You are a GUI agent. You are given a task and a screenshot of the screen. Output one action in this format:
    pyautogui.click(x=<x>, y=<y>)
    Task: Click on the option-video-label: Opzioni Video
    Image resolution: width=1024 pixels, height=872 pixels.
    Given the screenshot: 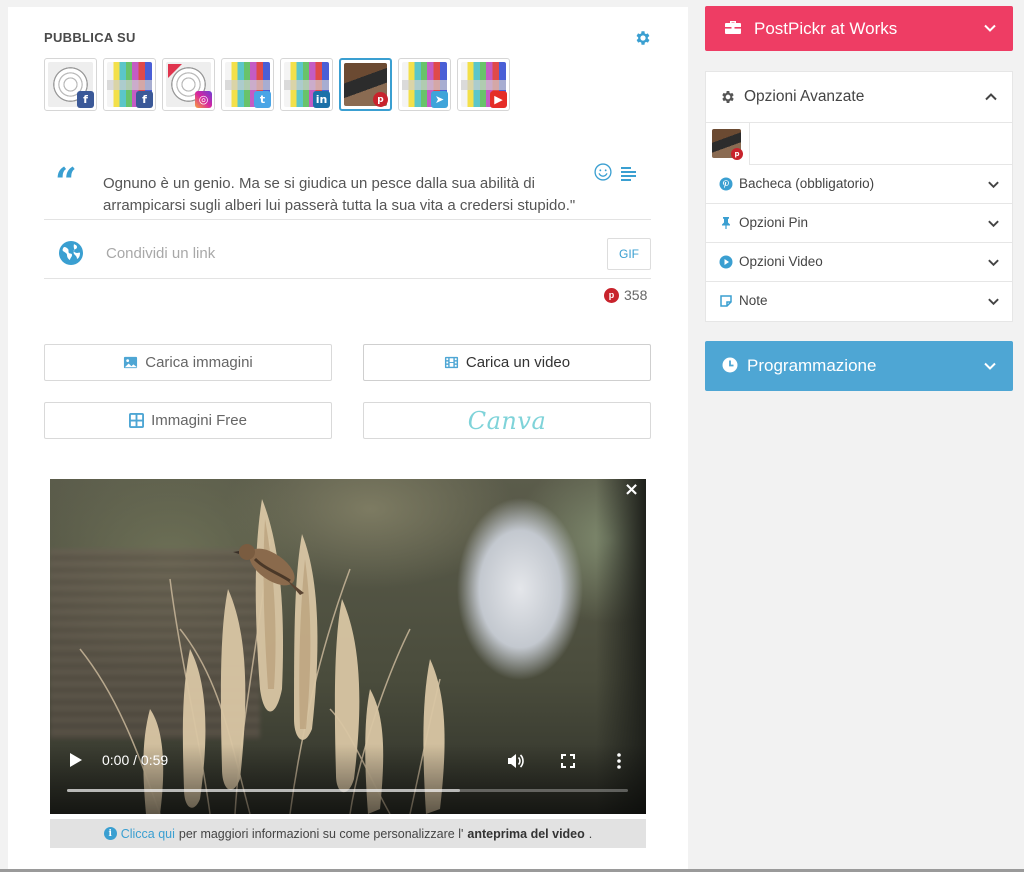 What is the action you would take?
    pyautogui.click(x=781, y=261)
    